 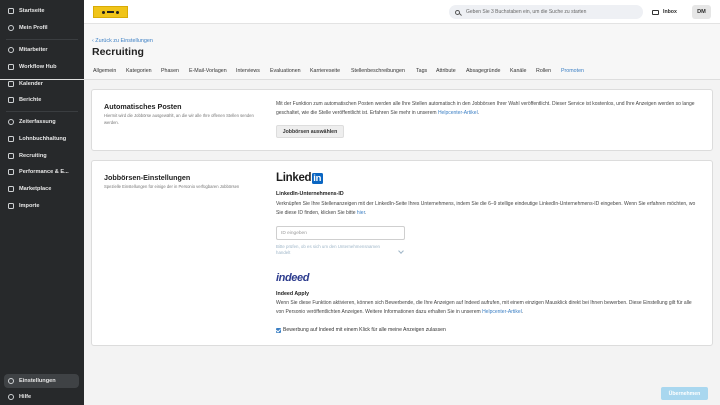 What do you see at coordinates (522, 311) in the screenshot?
I see `indeed-text-end: .` at bounding box center [522, 311].